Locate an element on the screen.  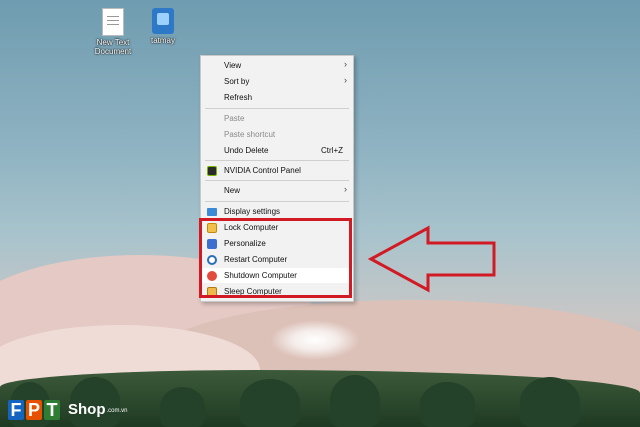
text-document-icon is located at coordinates (113, 22).